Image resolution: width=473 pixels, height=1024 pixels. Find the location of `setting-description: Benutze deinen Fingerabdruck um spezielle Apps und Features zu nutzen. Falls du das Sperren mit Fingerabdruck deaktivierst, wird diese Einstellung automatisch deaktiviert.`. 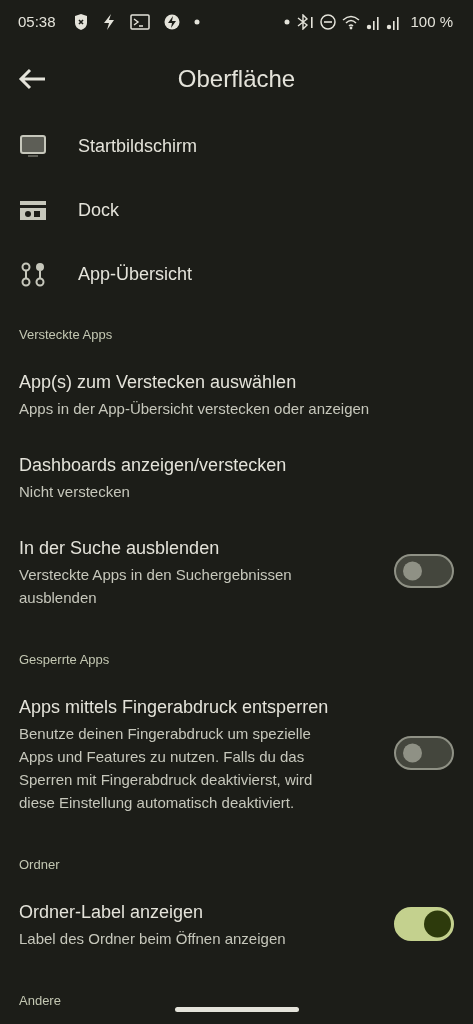

setting-description: Benutze deinen Fingerabdruck um spezielle Apps und Features zu nutzen. Falls du das Sperren mit Fingerabdruck deaktivierst, wird diese Einstellung automatisch deaktiviert. is located at coordinates (166, 768).